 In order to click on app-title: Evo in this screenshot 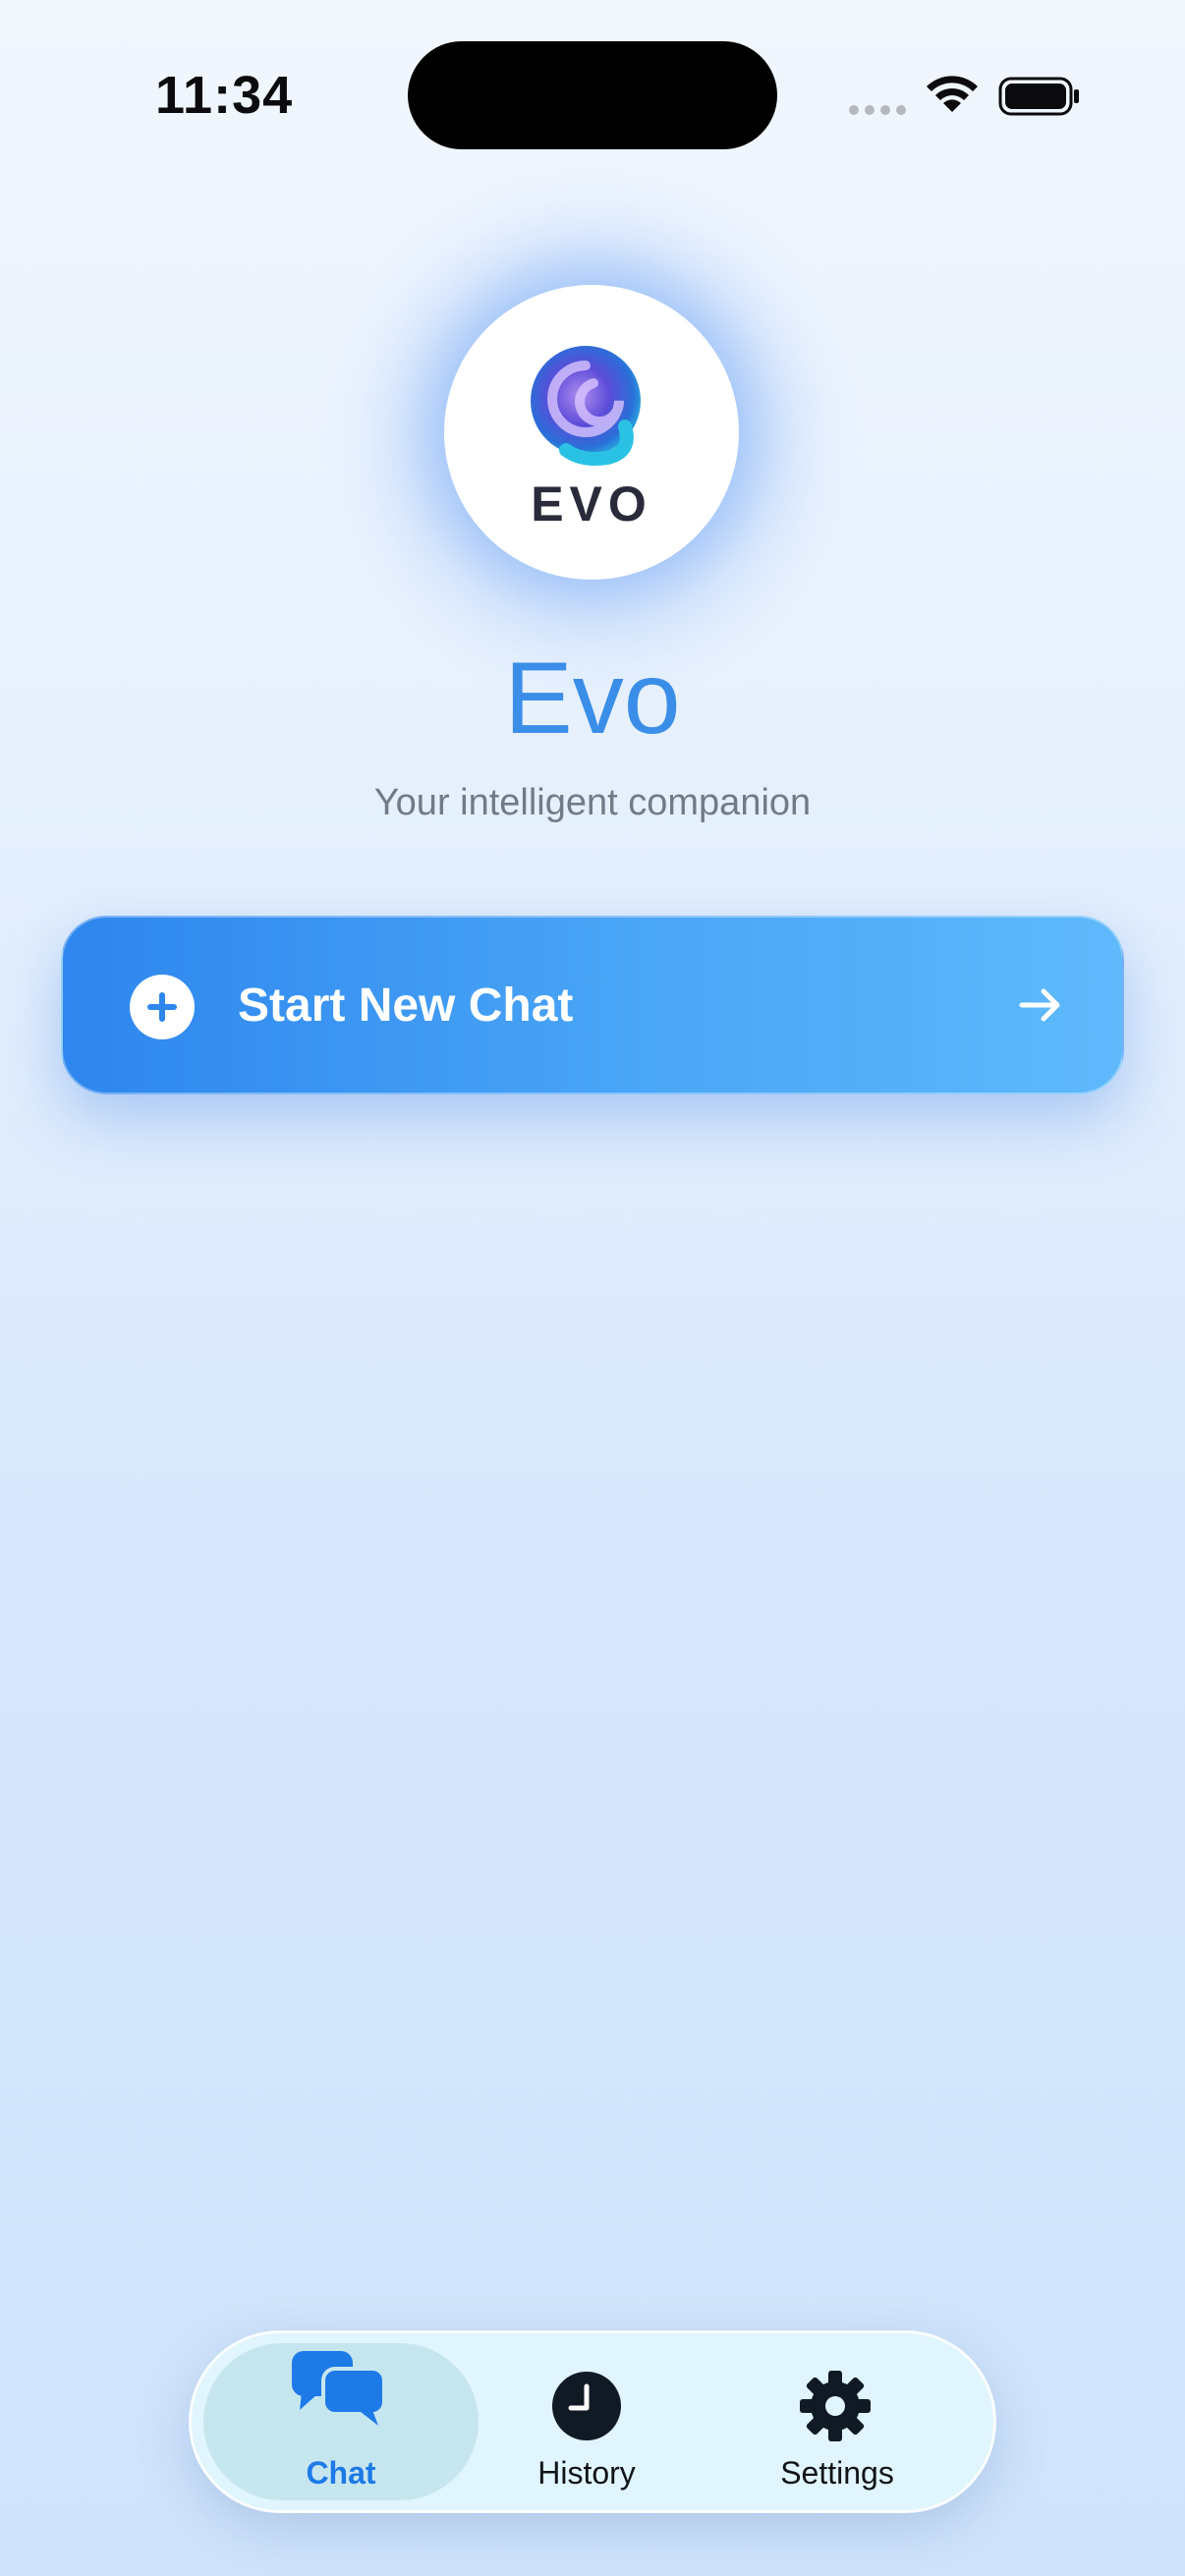, I will do `click(592, 699)`.